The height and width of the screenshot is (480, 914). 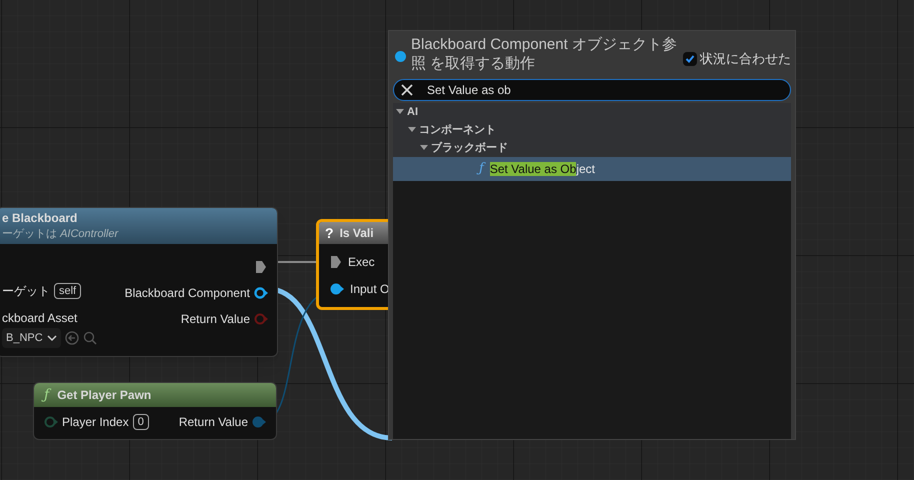 I want to click on menu-title: Blackboard Component オブジェクト参照 を取得する動作, so click(x=544, y=54).